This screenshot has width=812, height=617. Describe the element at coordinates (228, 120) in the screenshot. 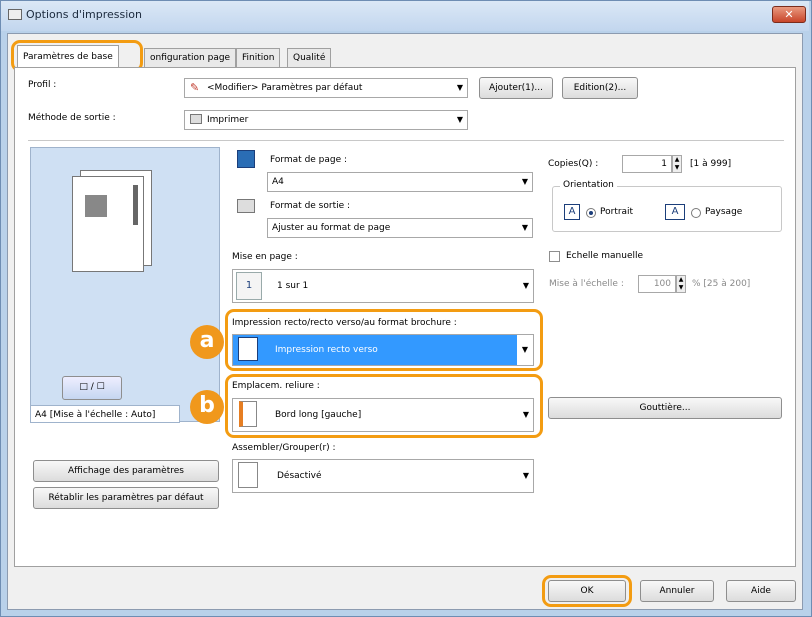

I see `output-method-value: Imprimer` at that location.